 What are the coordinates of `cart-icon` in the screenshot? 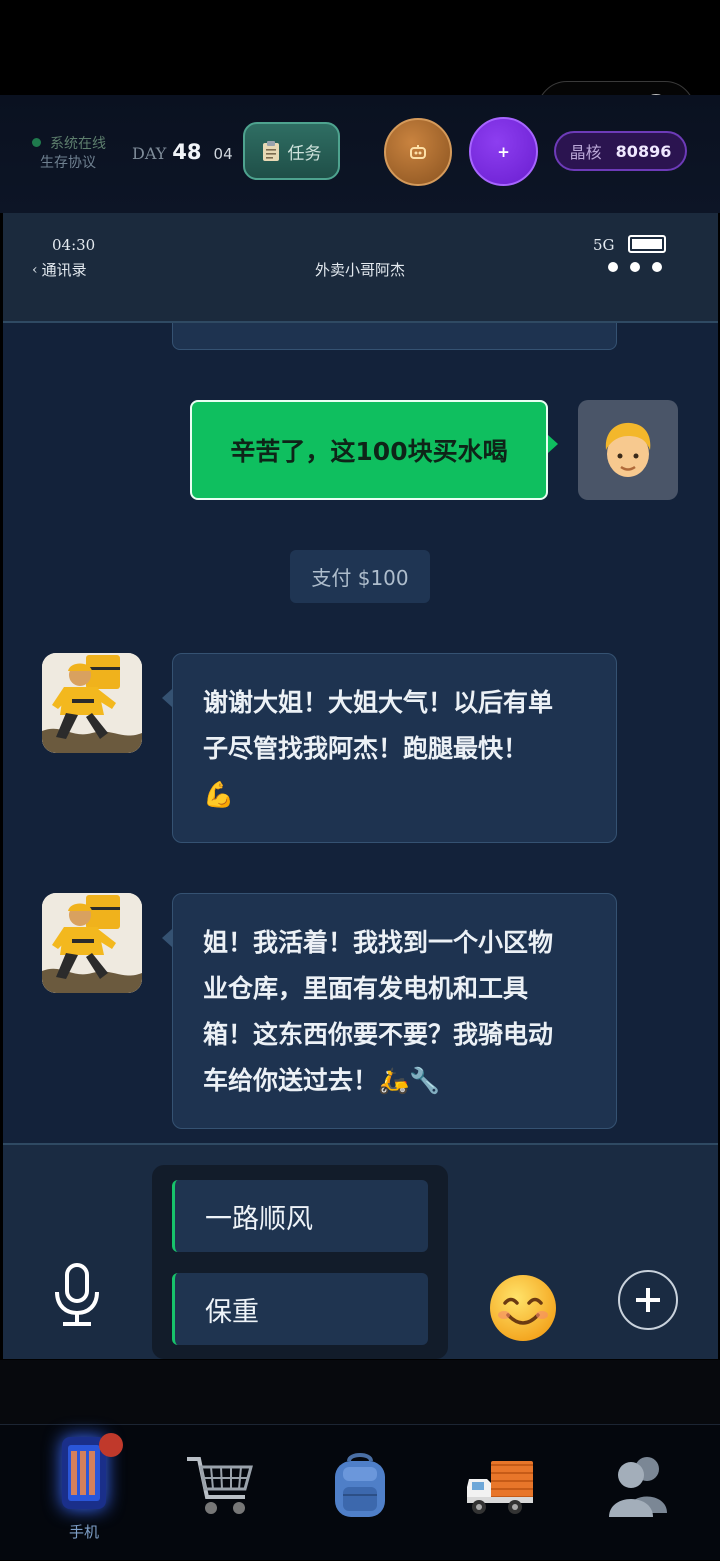 It's located at (220, 1485).